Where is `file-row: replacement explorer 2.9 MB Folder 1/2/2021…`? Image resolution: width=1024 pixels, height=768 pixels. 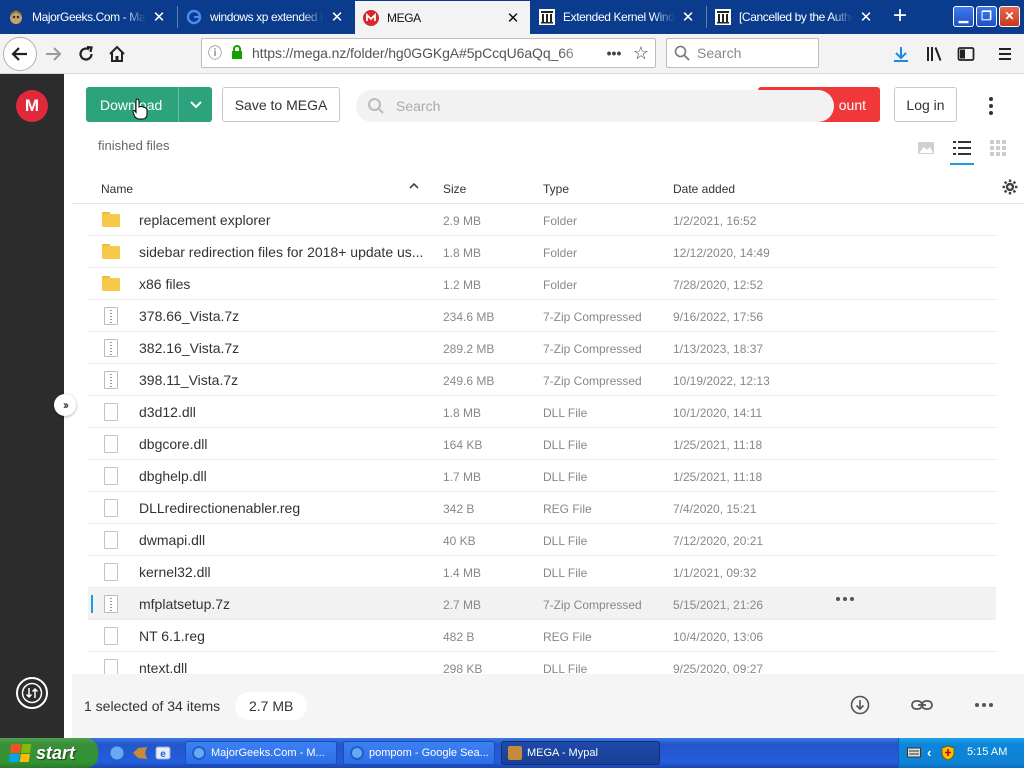 file-row: replacement explorer 2.9 MB Folder 1/2/2021… is located at coordinates (542, 220).